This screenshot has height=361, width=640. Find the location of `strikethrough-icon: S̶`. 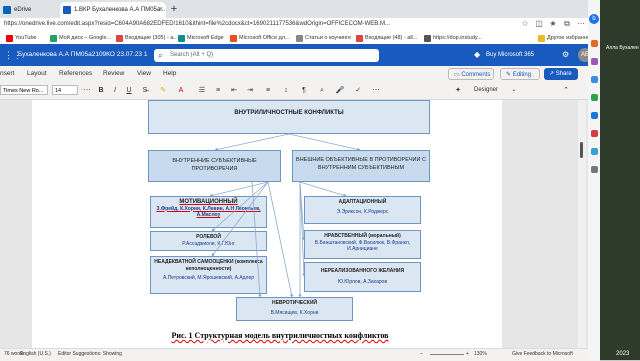

strikethrough-icon: S̶ is located at coordinates (145, 90).